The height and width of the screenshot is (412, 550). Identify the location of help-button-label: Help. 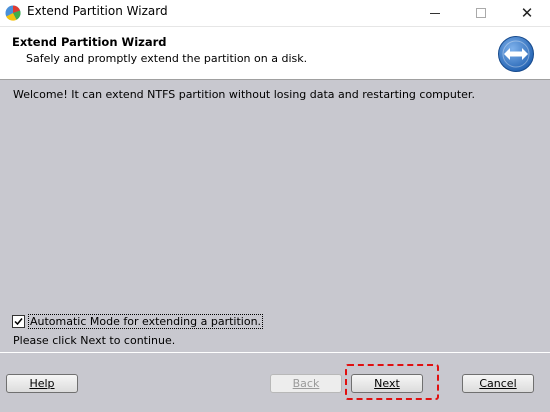
(42, 383).